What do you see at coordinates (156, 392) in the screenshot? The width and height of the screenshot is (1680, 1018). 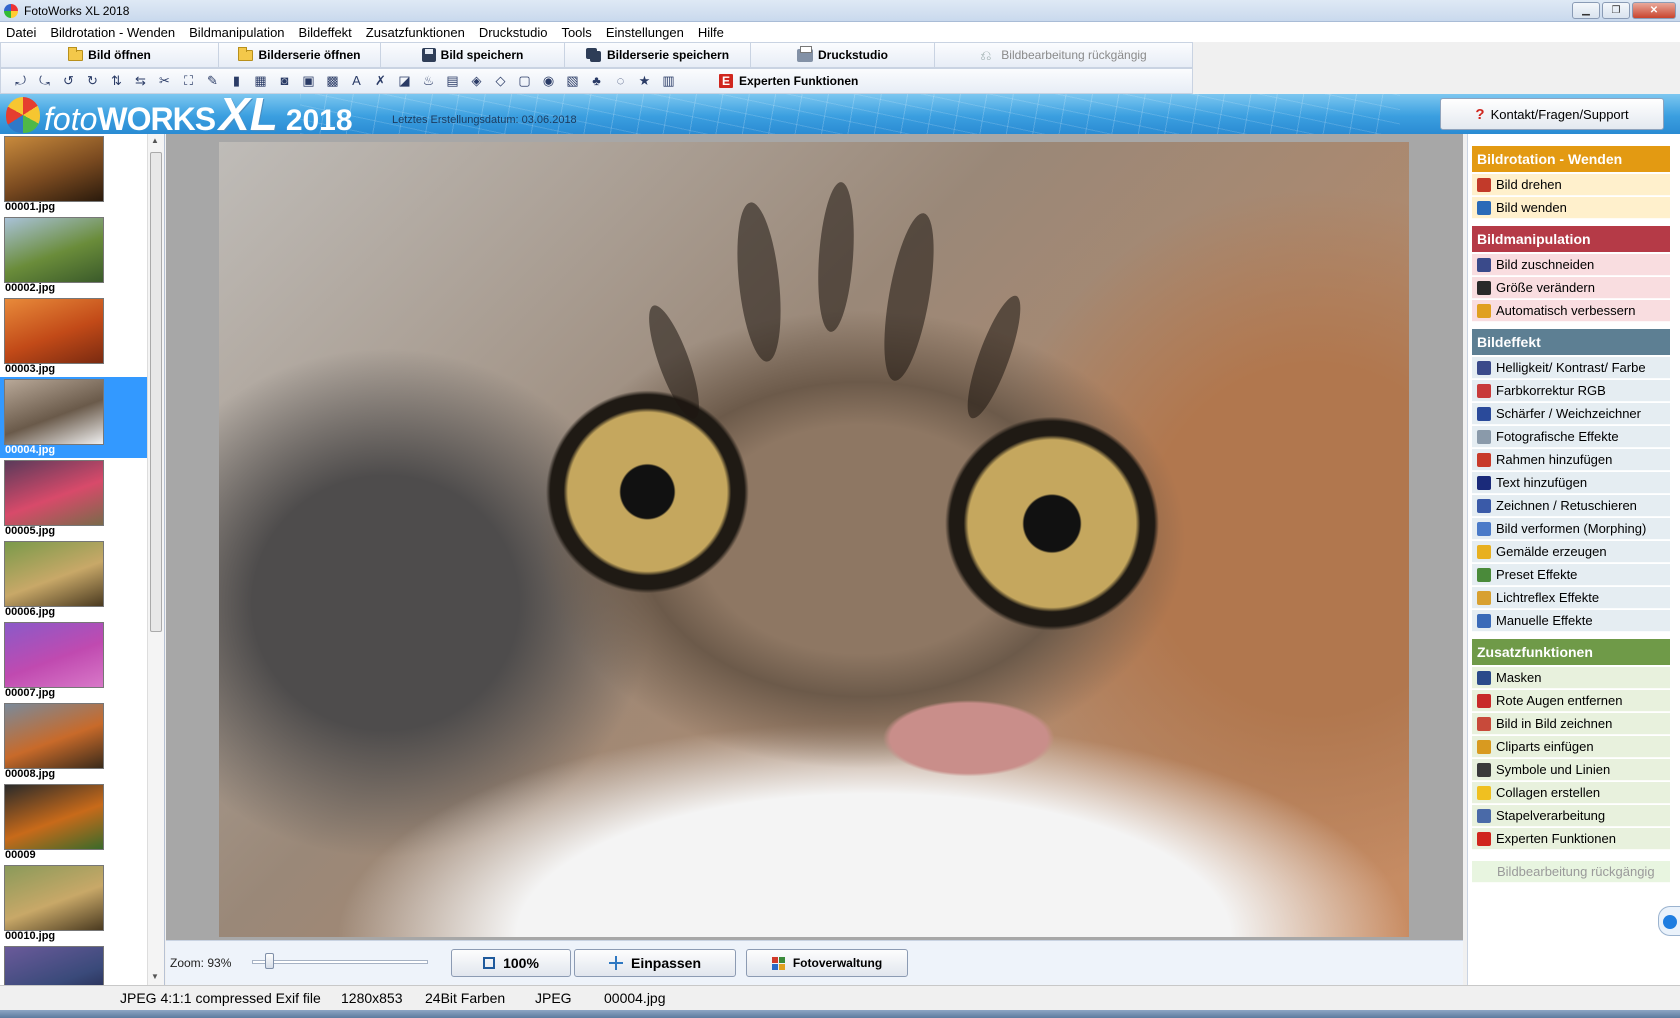 I see `scroll-thumb` at bounding box center [156, 392].